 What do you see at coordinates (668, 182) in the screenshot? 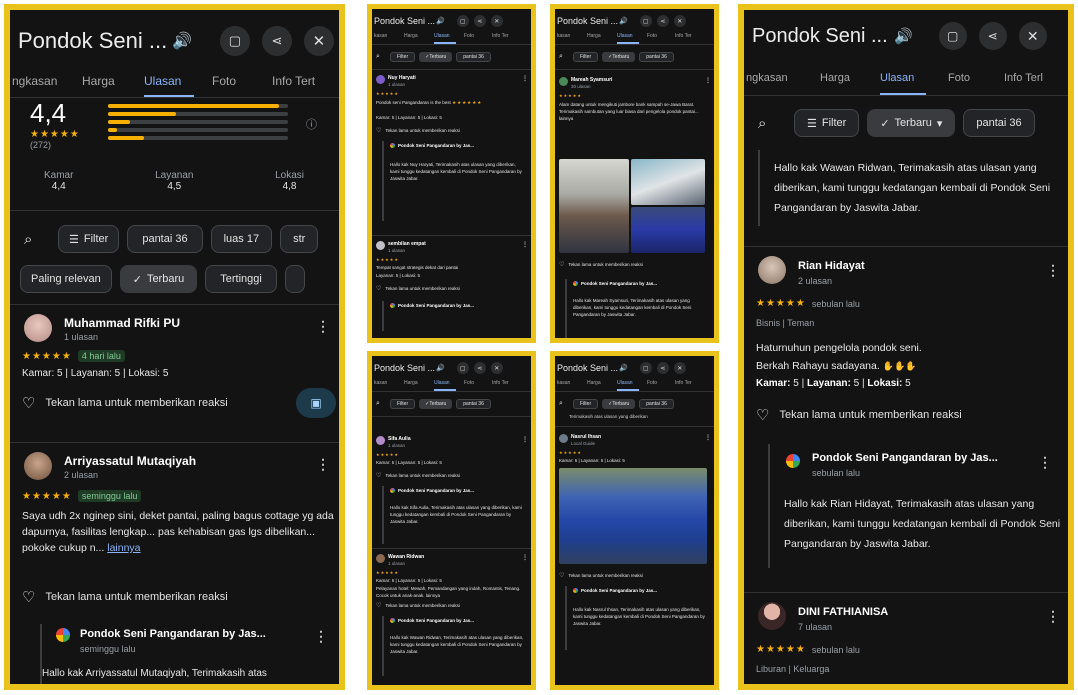
I see `review-photo-people` at bounding box center [668, 182].